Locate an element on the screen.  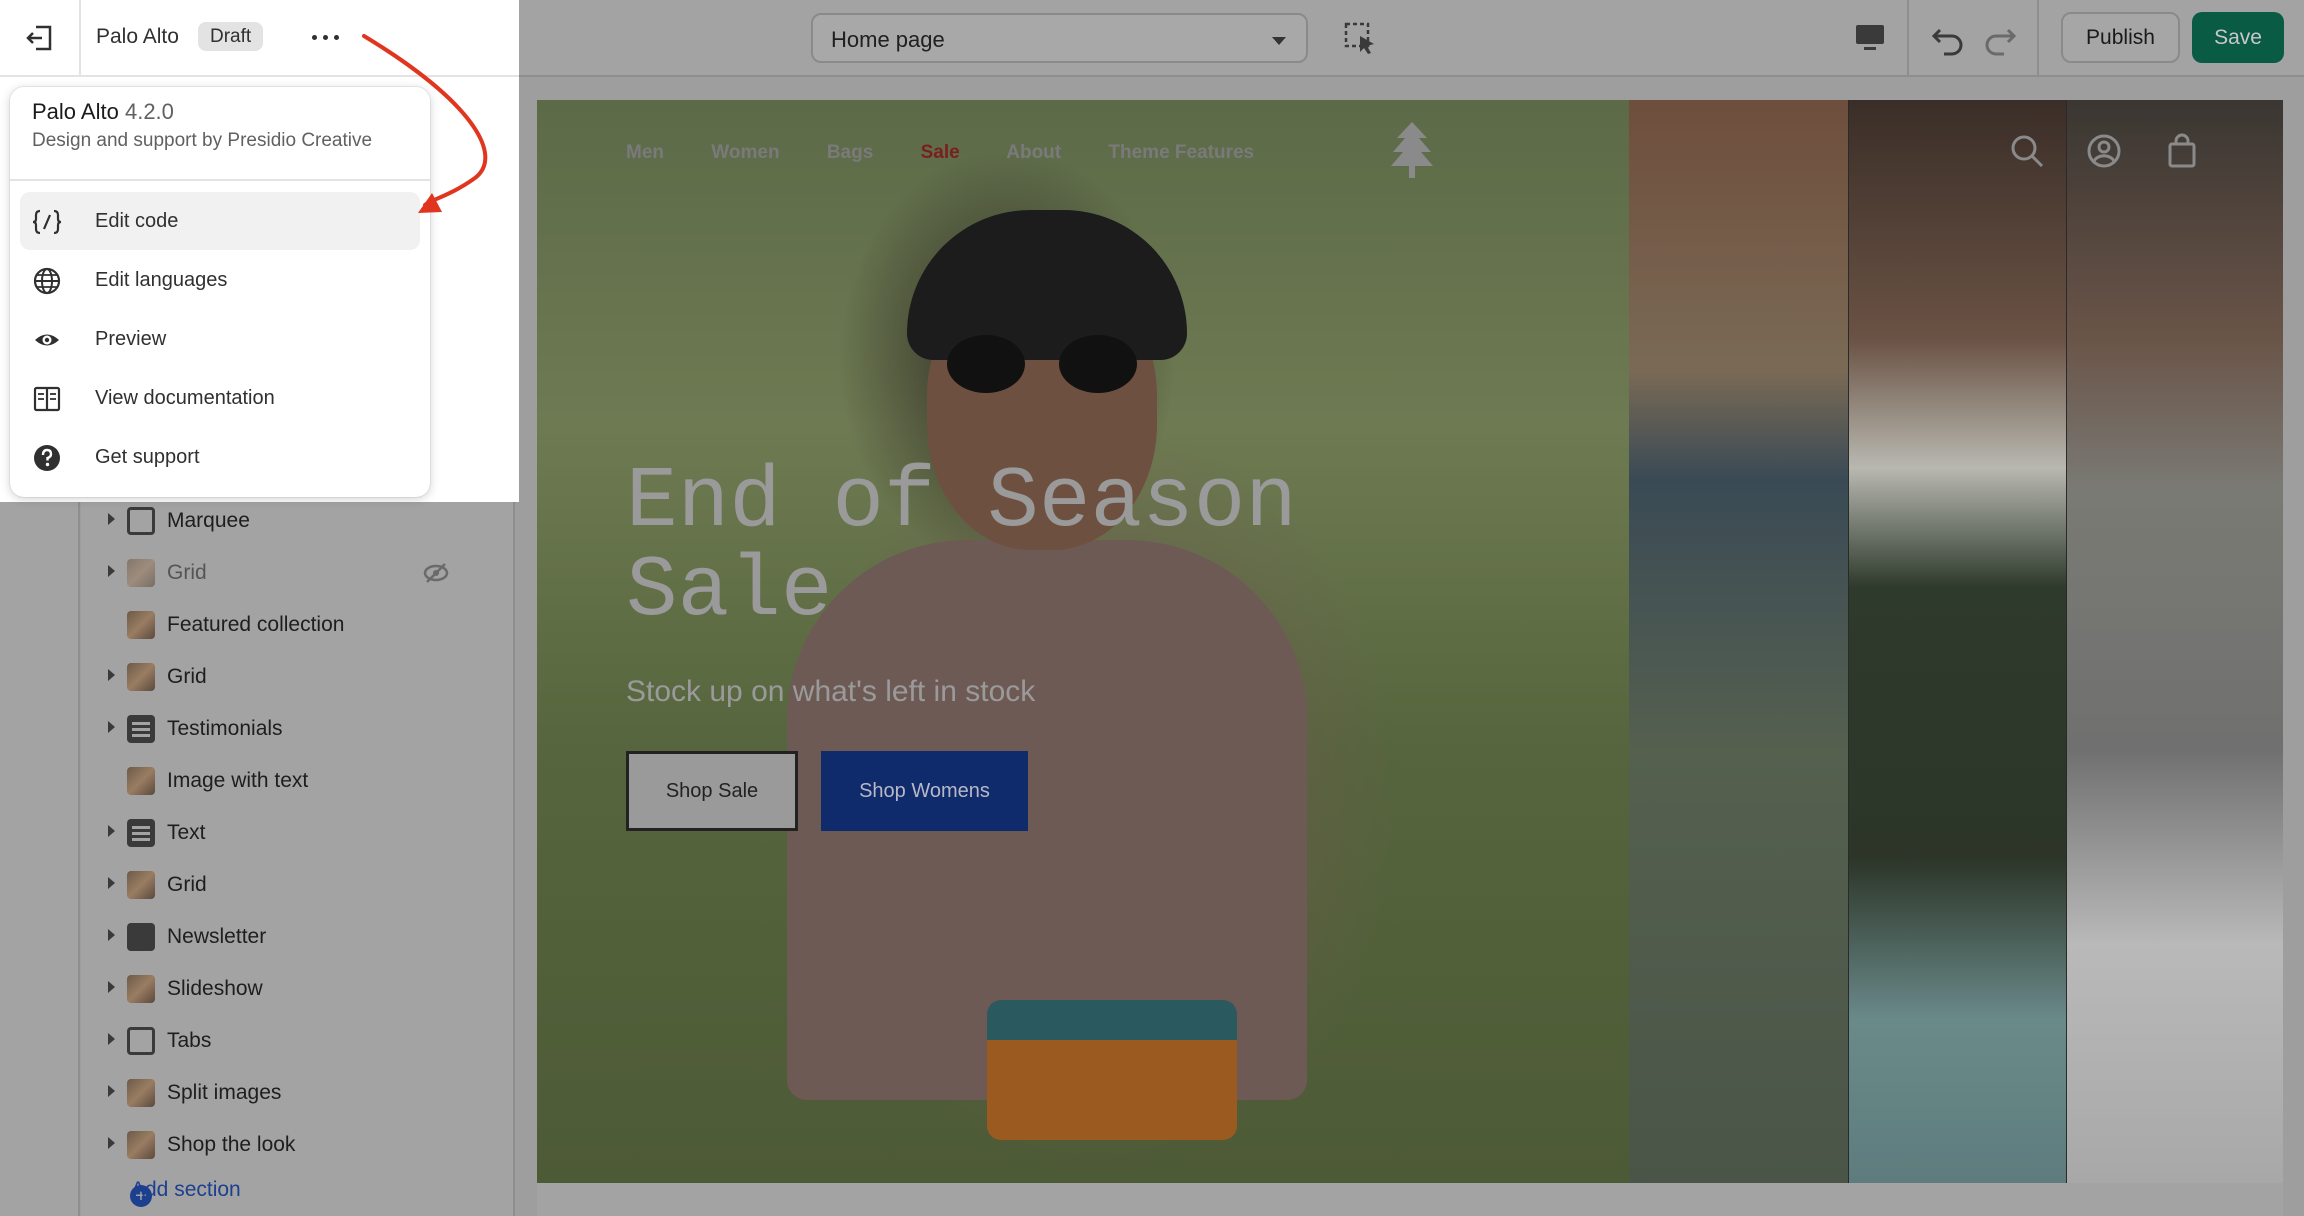
section-label: Slideshow is located at coordinates (215, 988).